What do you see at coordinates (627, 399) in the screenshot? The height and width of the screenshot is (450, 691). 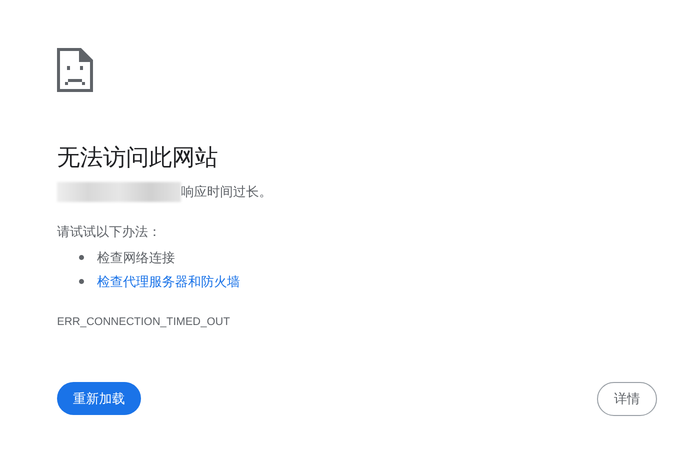 I see `details-button: 详情` at bounding box center [627, 399].